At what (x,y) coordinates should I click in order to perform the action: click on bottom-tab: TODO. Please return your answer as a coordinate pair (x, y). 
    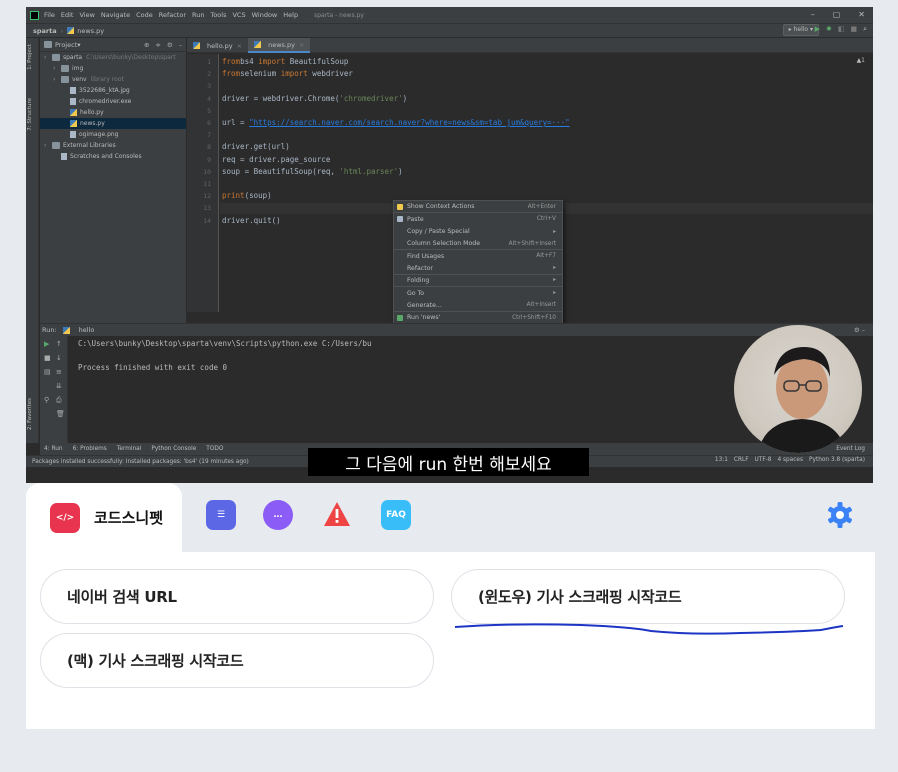
    Looking at the image, I should click on (215, 449).